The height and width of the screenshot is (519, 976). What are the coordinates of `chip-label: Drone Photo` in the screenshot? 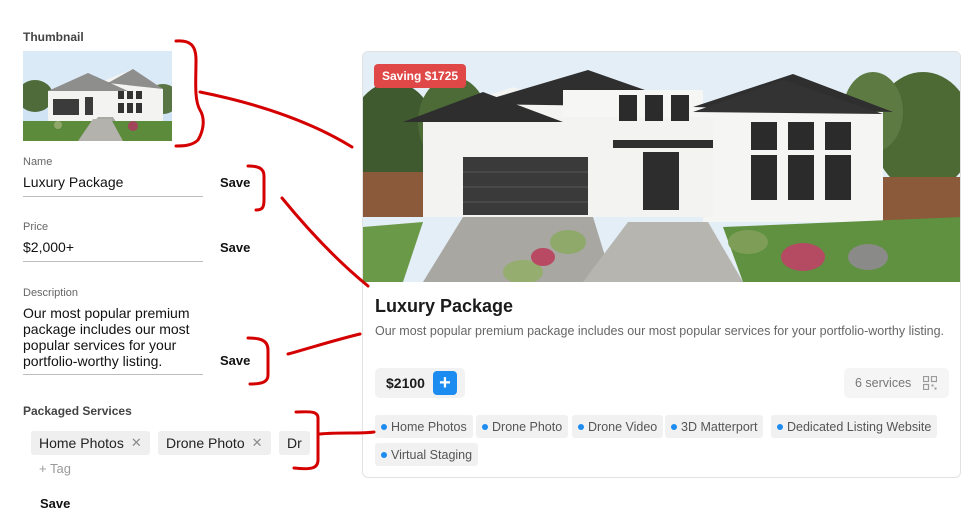 It's located at (205, 443).